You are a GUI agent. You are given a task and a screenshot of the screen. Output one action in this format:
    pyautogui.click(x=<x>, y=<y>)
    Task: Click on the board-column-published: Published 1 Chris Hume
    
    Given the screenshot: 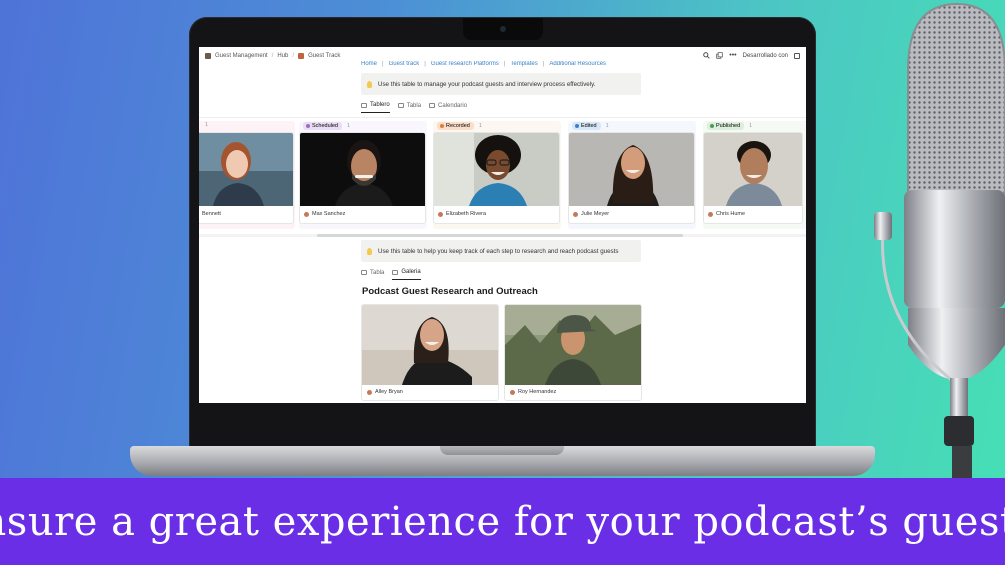 What is the action you would take?
    pyautogui.click(x=754, y=175)
    